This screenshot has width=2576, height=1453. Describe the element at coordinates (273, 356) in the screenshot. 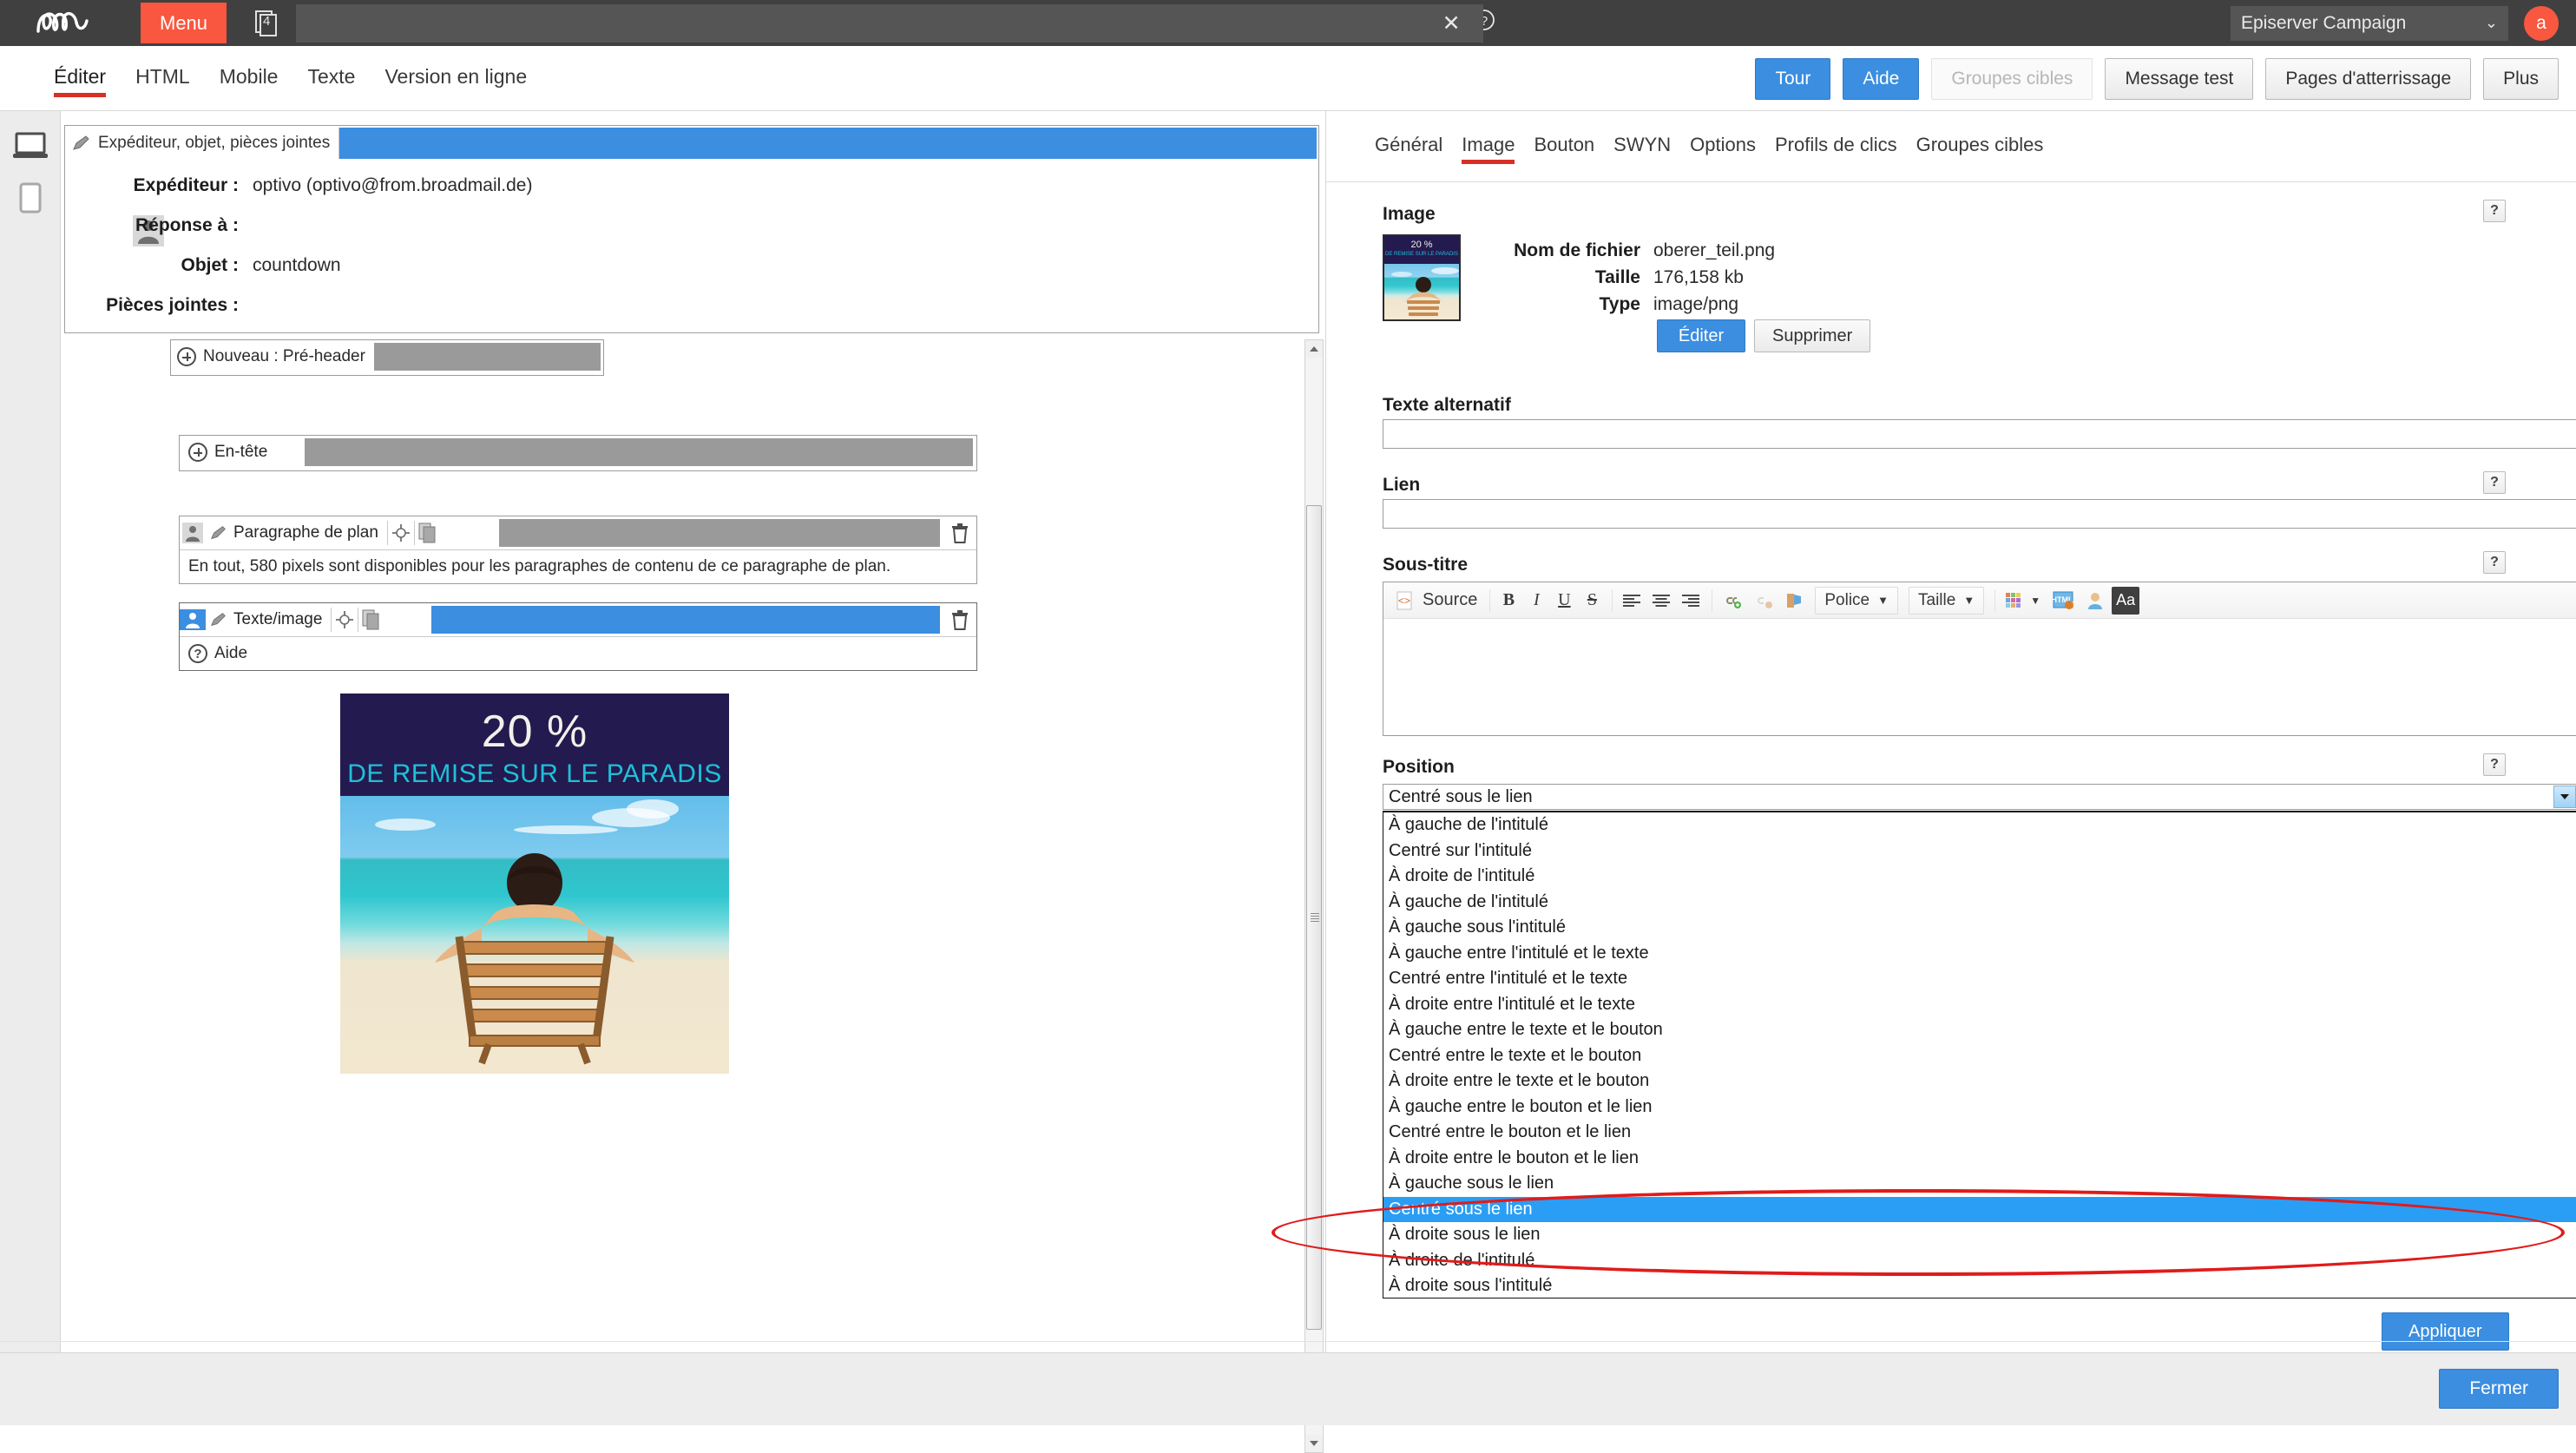

I see `add-preheader-button: Nouveau : Pré-header` at that location.